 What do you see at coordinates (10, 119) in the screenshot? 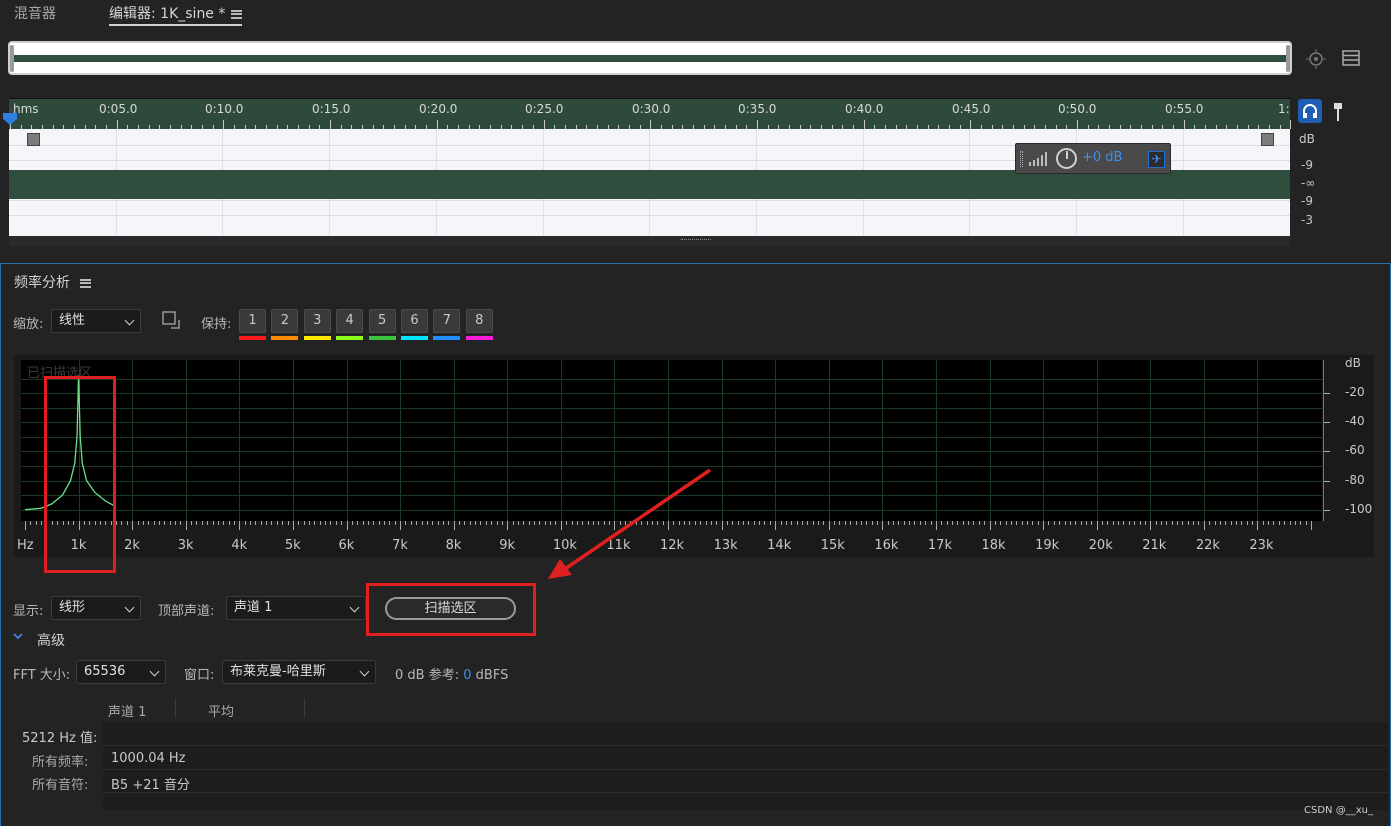
I see `playhead-icon` at bounding box center [10, 119].